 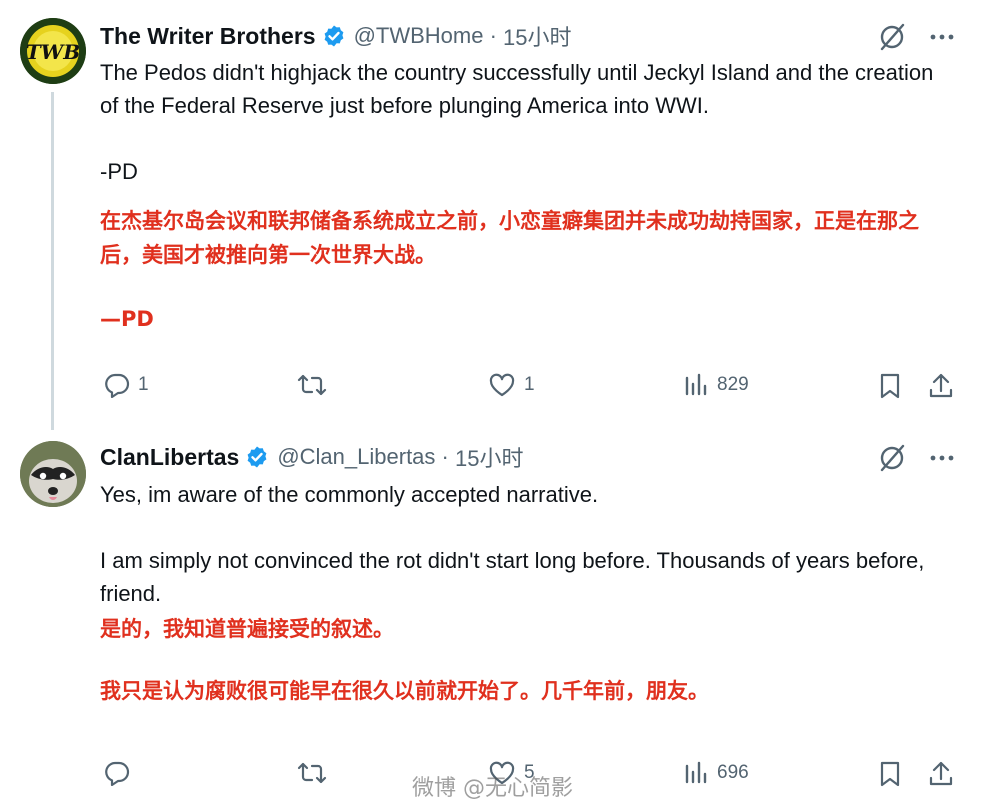 I want to click on author-handle: @Clan_Libertas, so click(x=356, y=457).